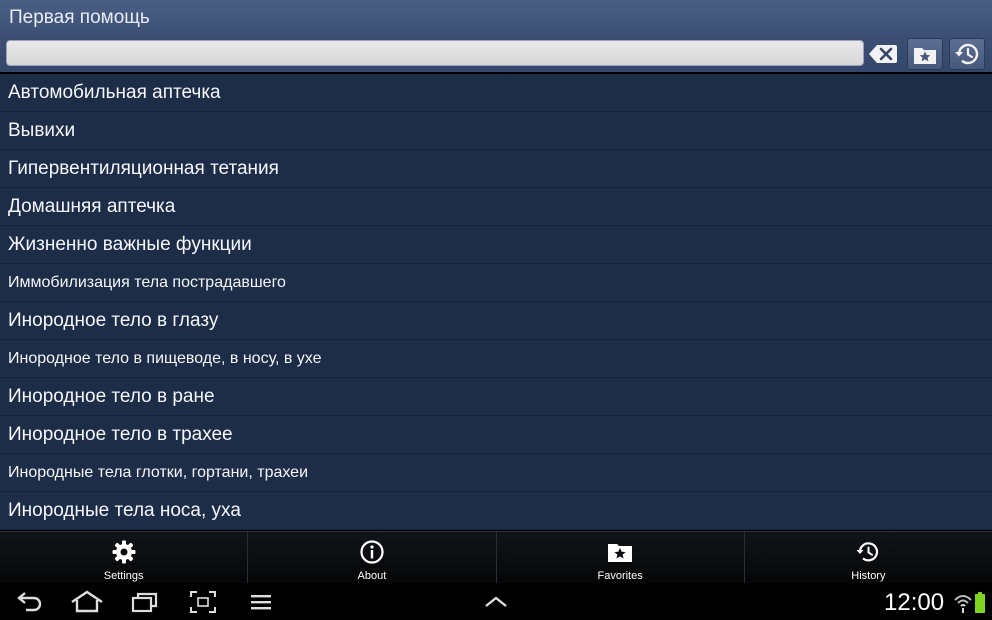 The image size is (992, 620). I want to click on search-input, so click(435, 53).